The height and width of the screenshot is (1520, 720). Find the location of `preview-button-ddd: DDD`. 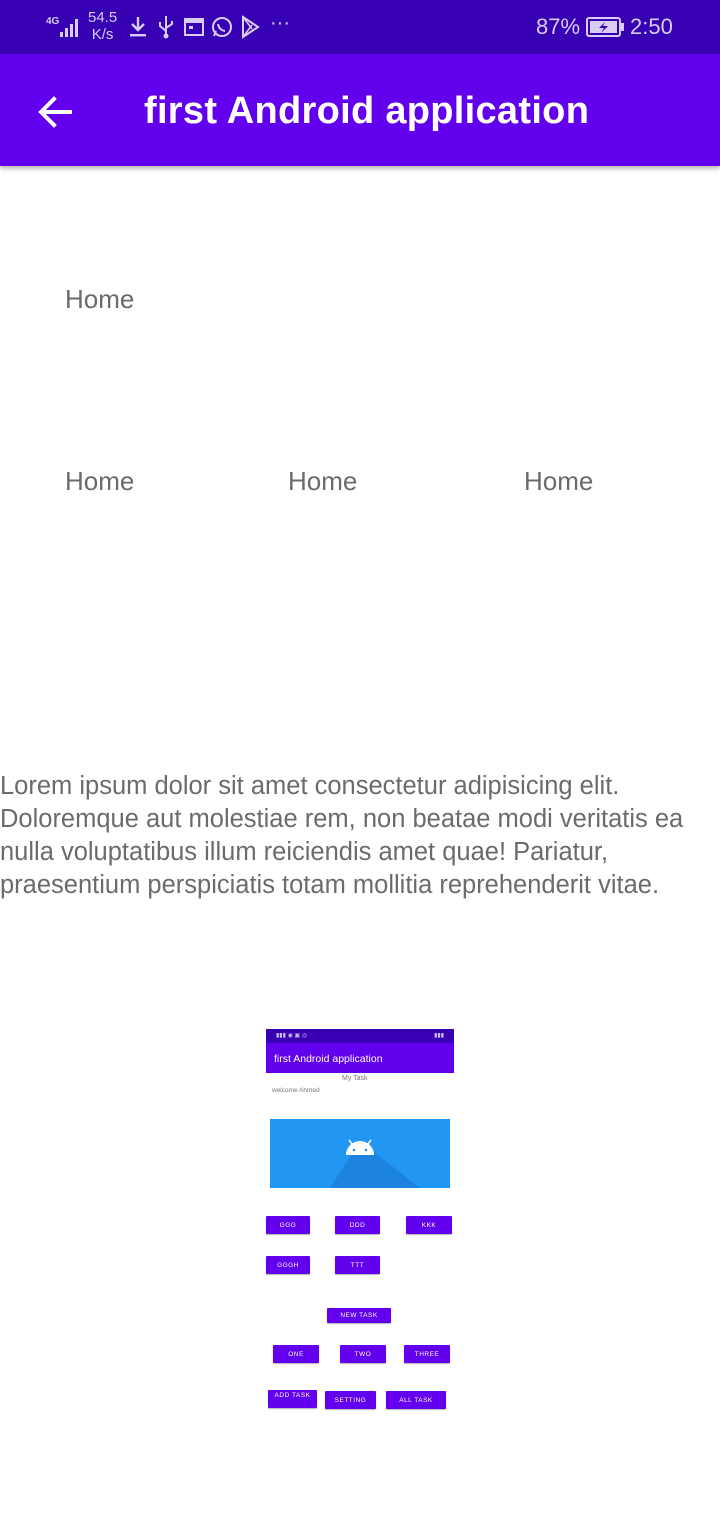

preview-button-ddd: DDD is located at coordinates (357, 1225).